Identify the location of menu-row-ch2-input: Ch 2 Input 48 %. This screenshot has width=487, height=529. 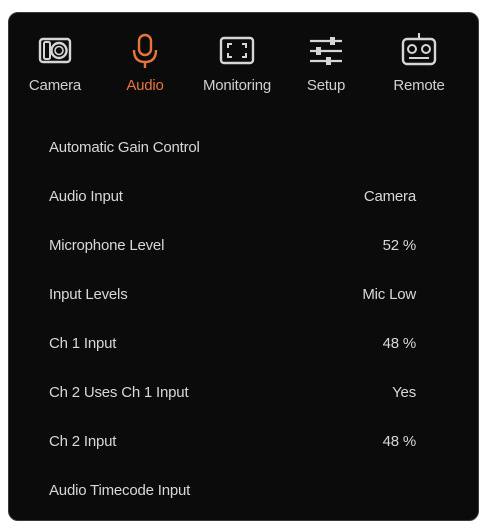
(243, 442).